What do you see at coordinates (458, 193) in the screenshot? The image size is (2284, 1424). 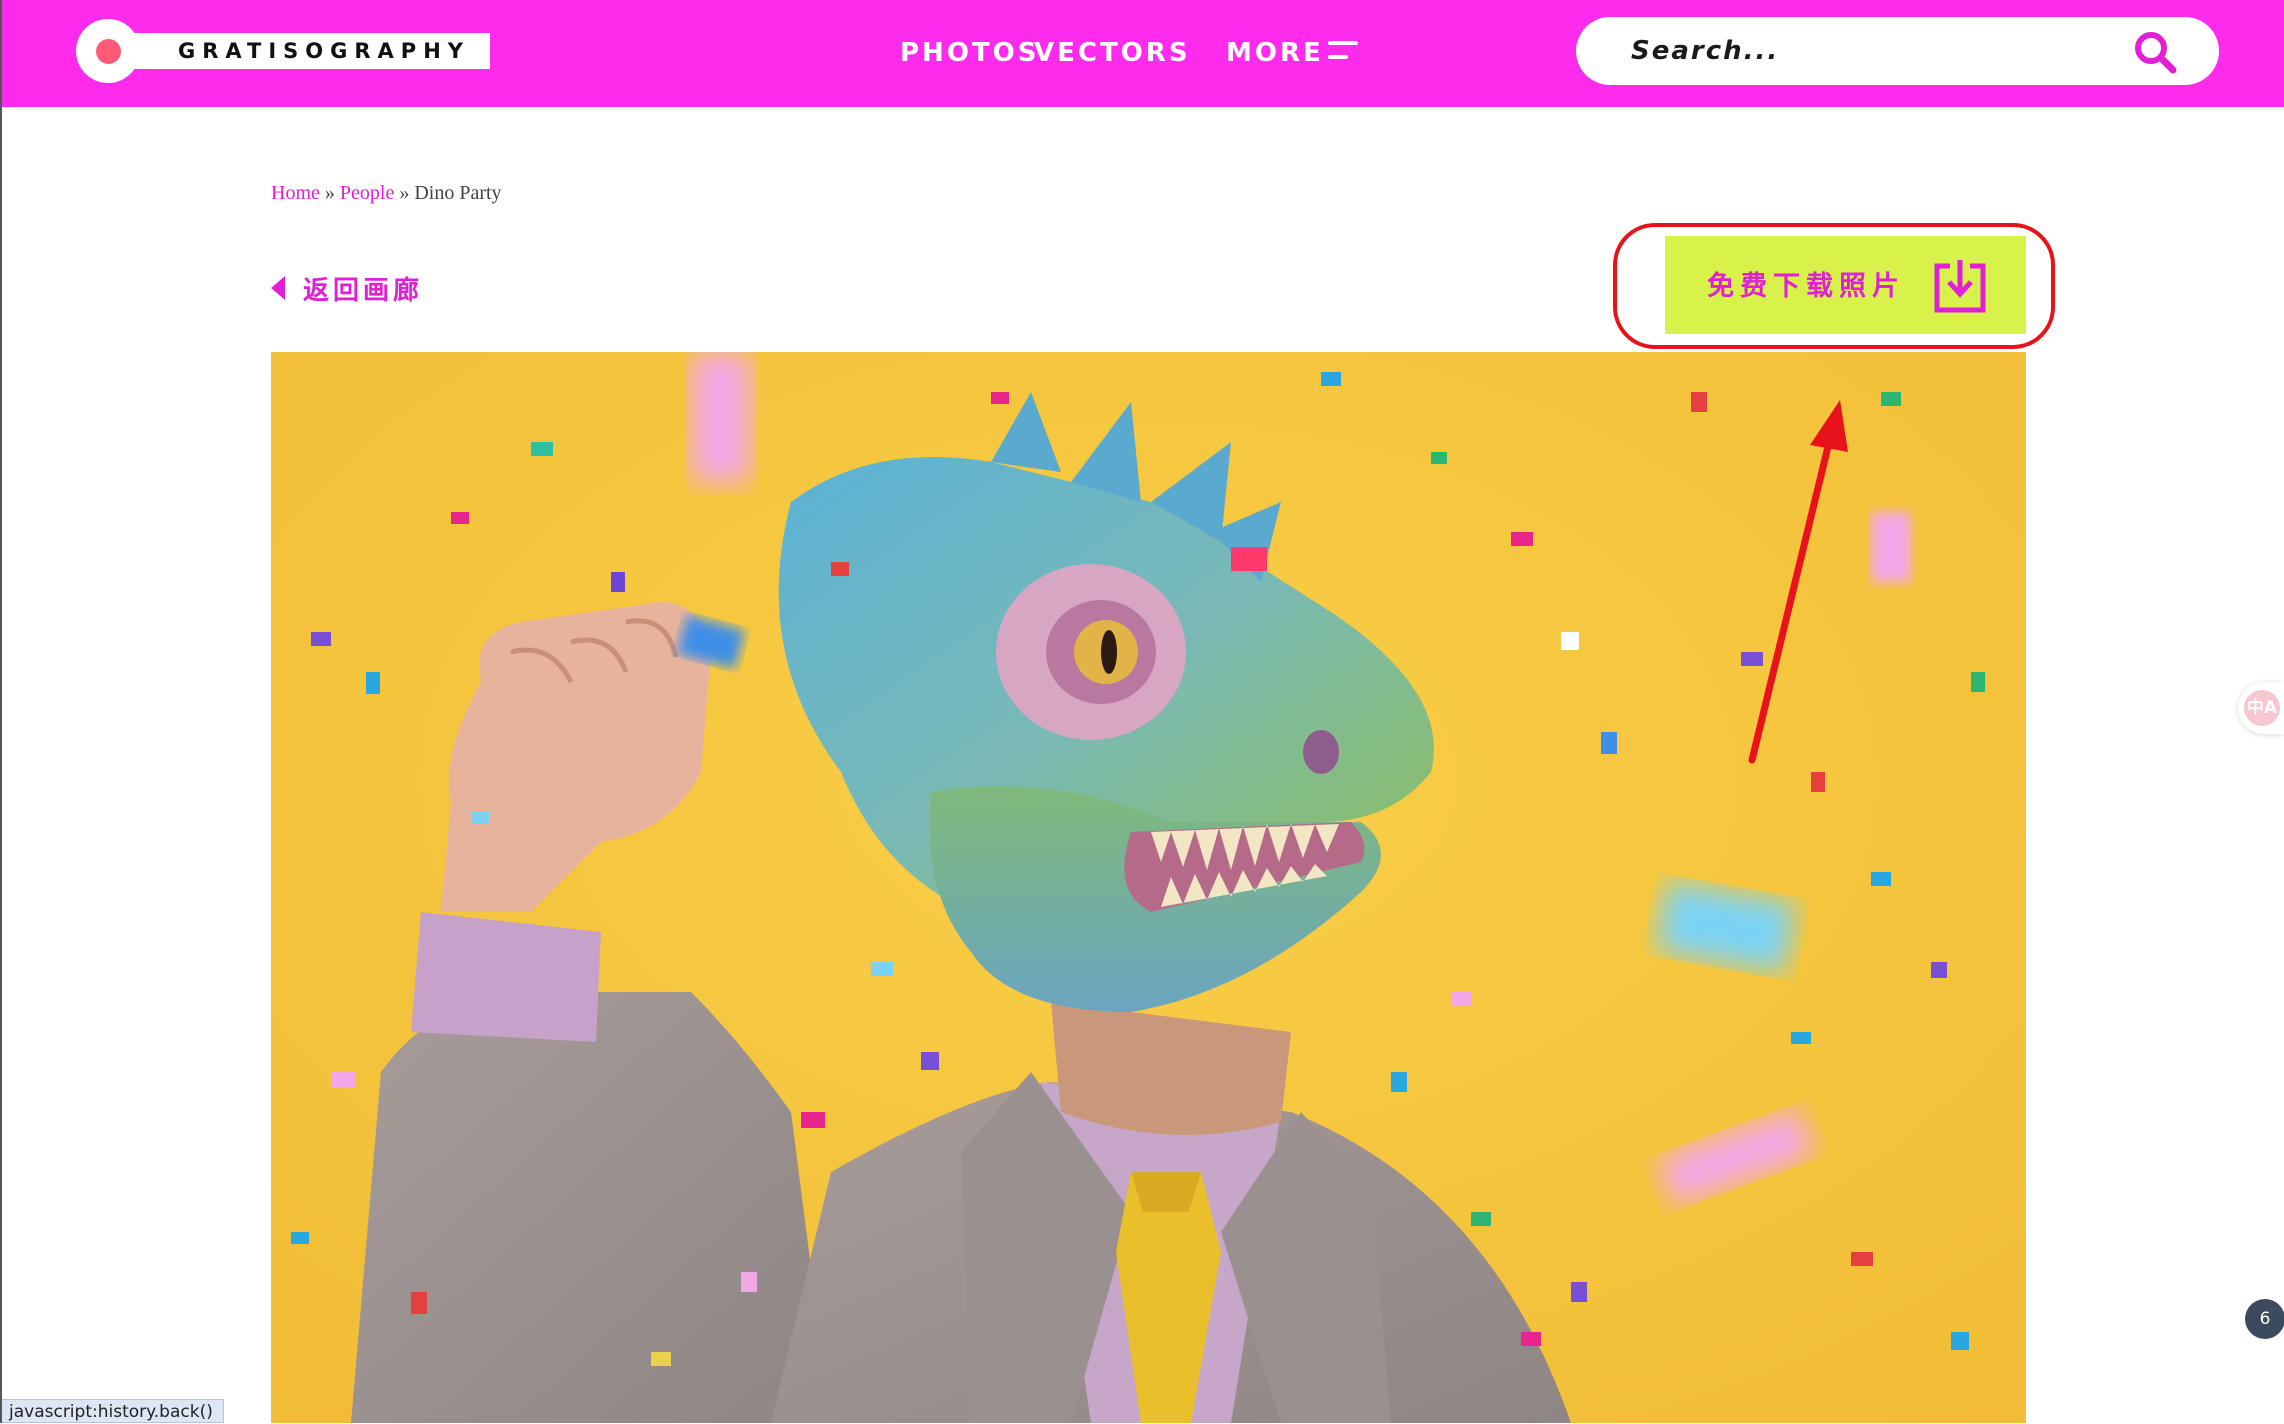 I see `breadcrumb-current: Dino Party` at bounding box center [458, 193].